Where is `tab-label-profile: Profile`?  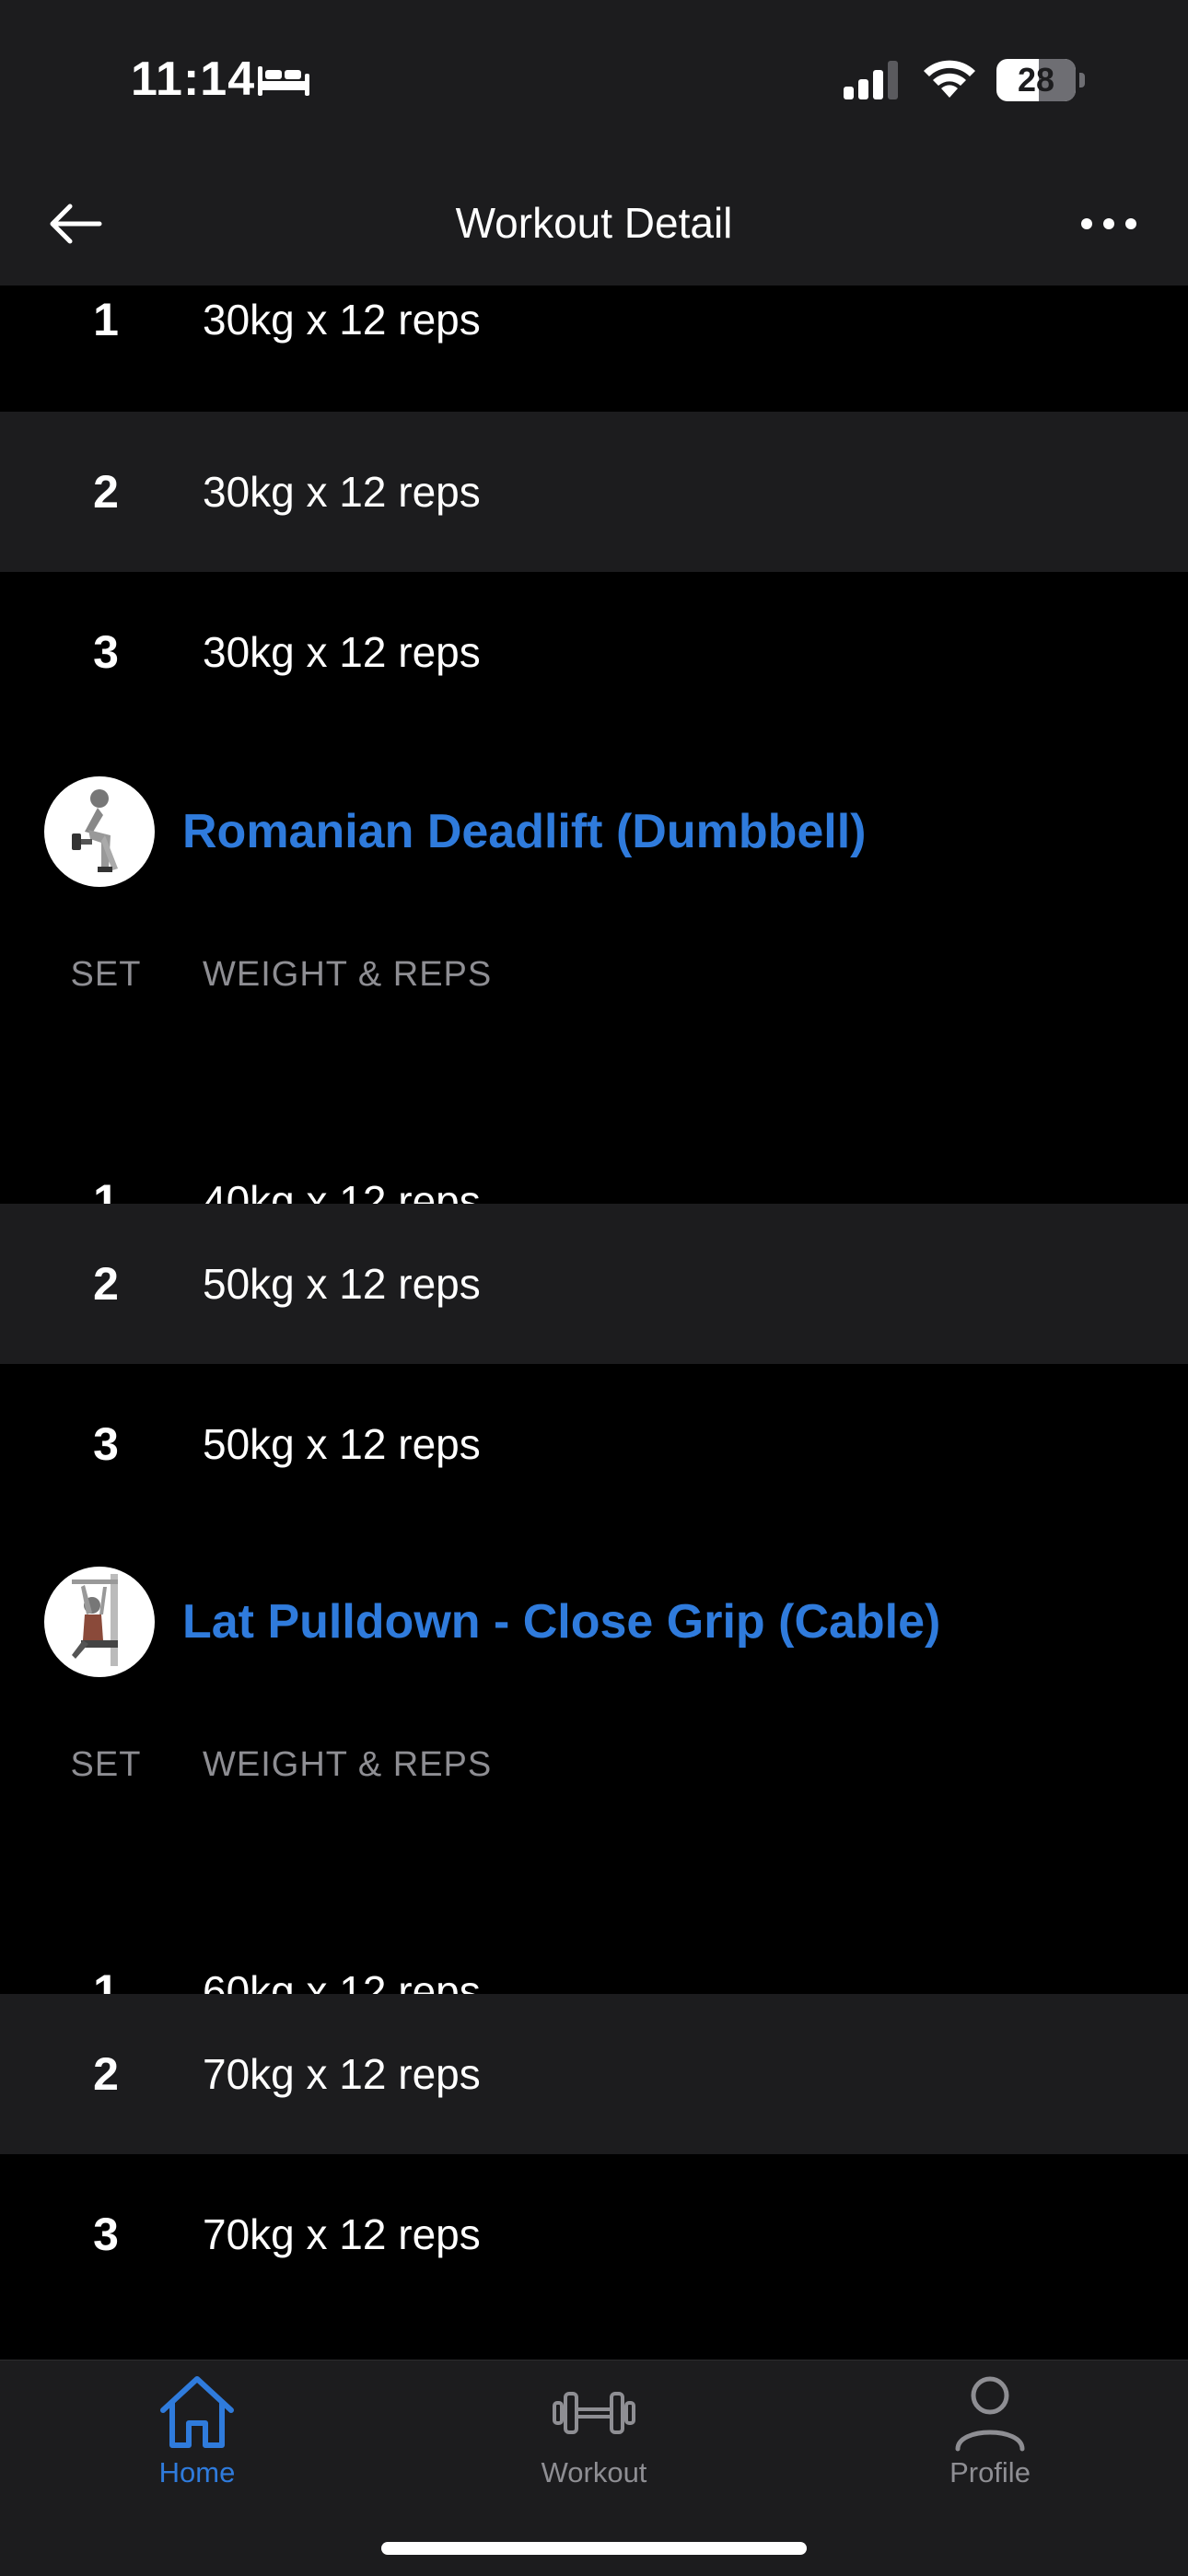 tab-label-profile: Profile is located at coordinates (990, 2472).